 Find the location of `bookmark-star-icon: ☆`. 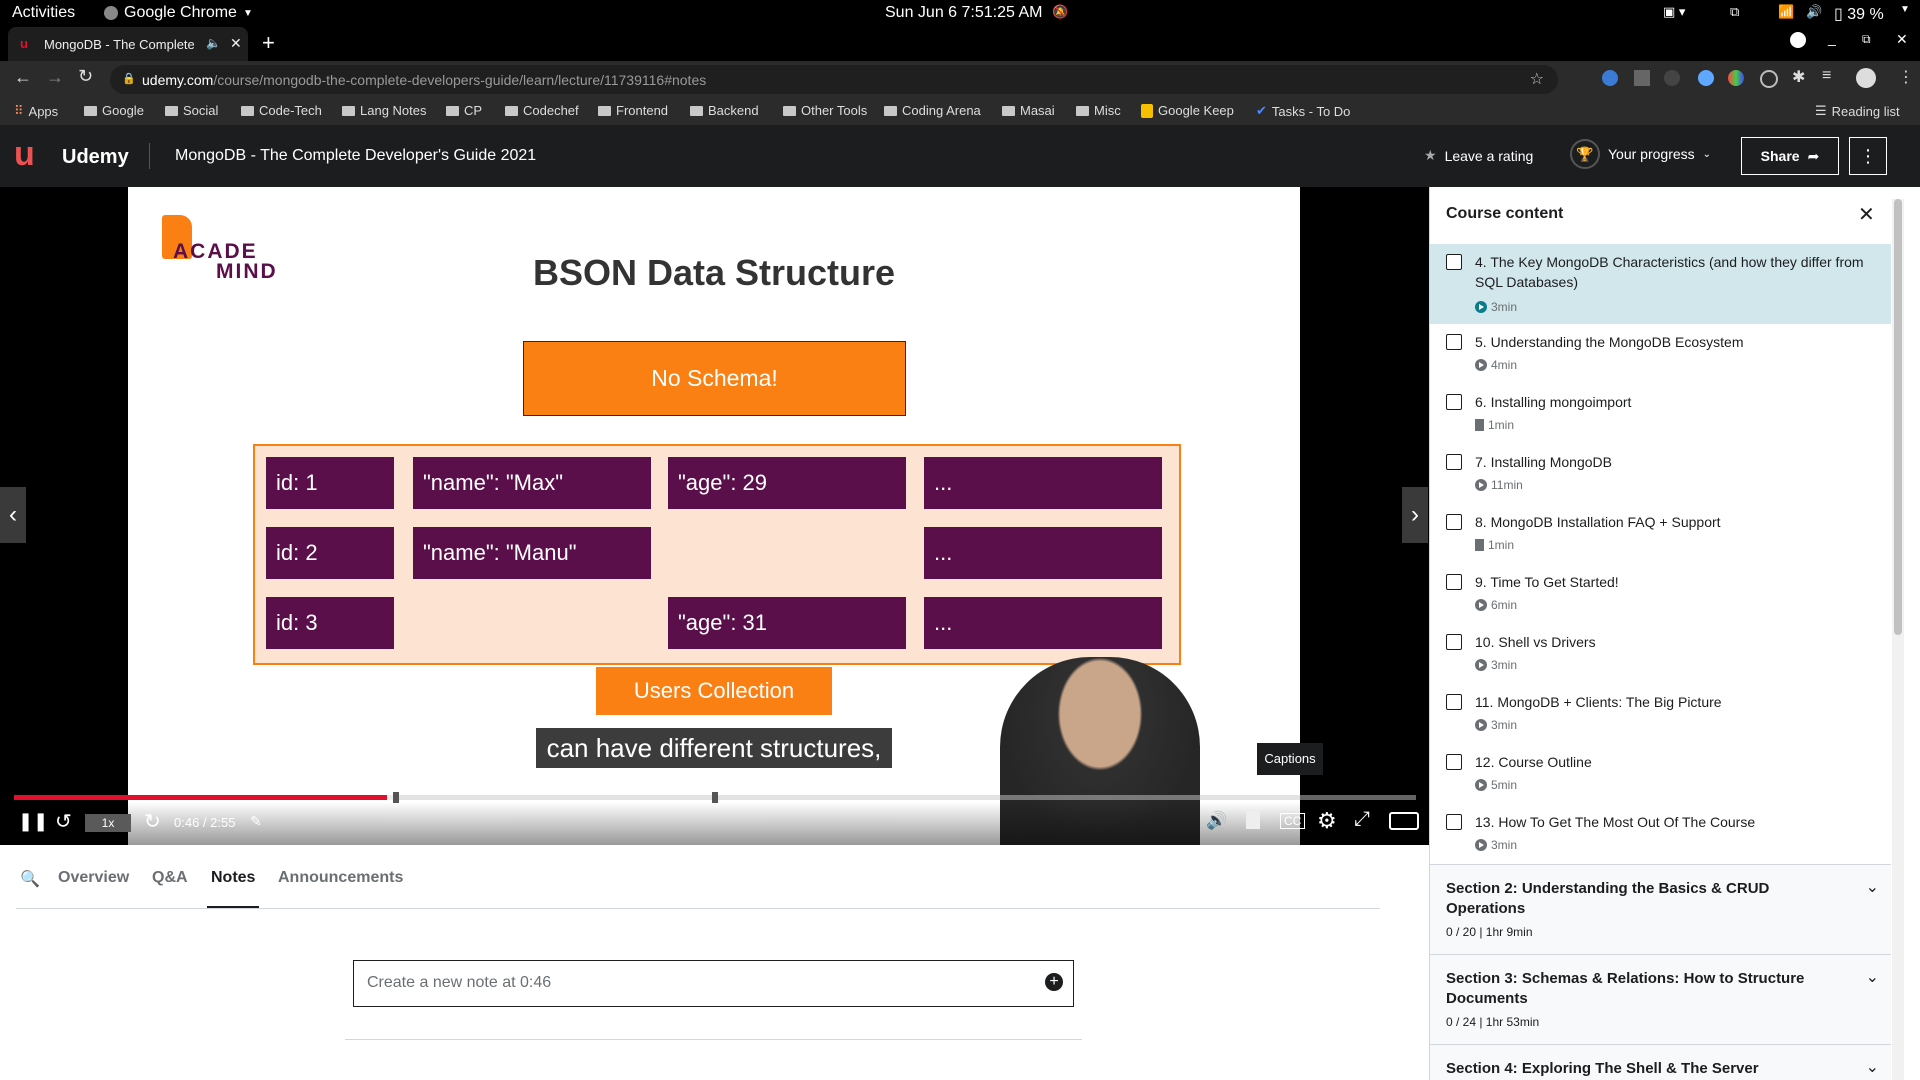

bookmark-star-icon: ☆ is located at coordinates (1537, 79).